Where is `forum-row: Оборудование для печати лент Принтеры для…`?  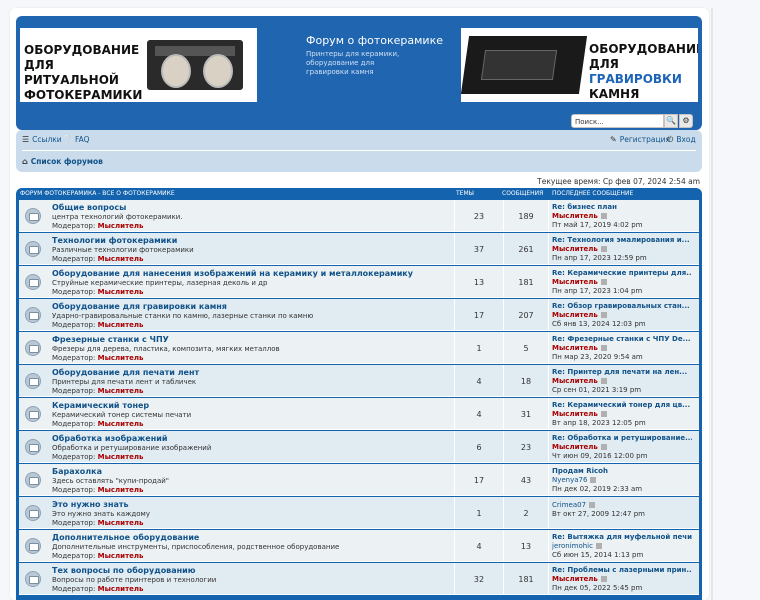
forum-row: Оборудование для печати лент Принтеры для… is located at coordinates (359, 381).